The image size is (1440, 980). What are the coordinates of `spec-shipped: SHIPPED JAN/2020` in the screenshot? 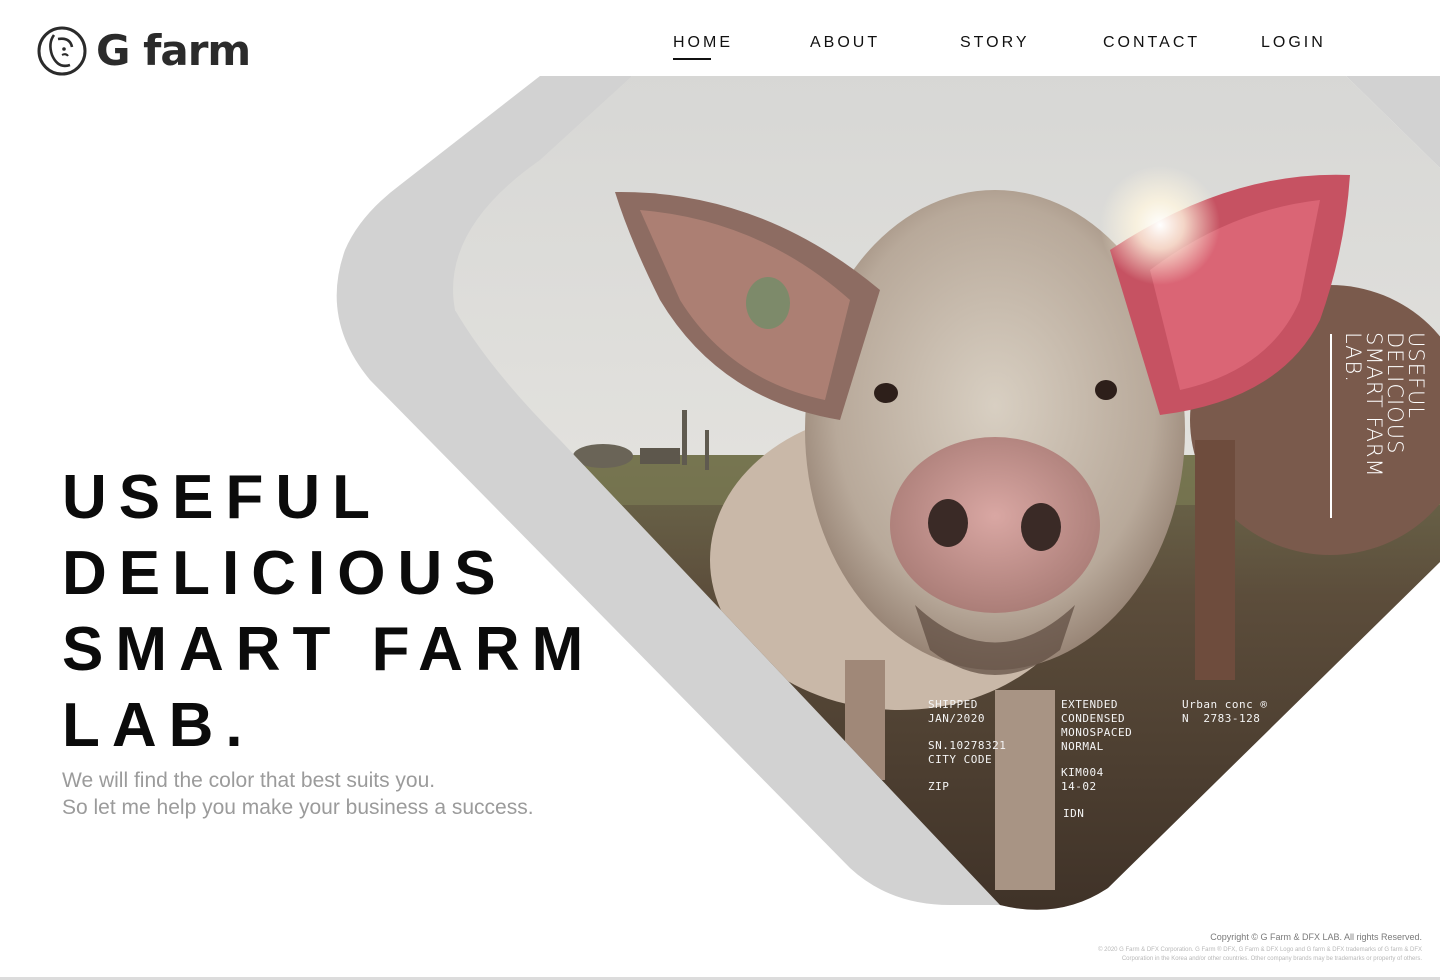 It's located at (956, 711).